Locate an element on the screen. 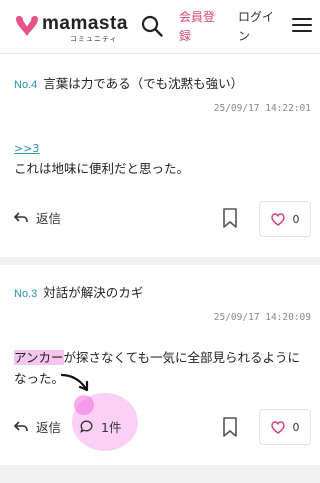  register-link: 会員登録 is located at coordinates (199, 27).